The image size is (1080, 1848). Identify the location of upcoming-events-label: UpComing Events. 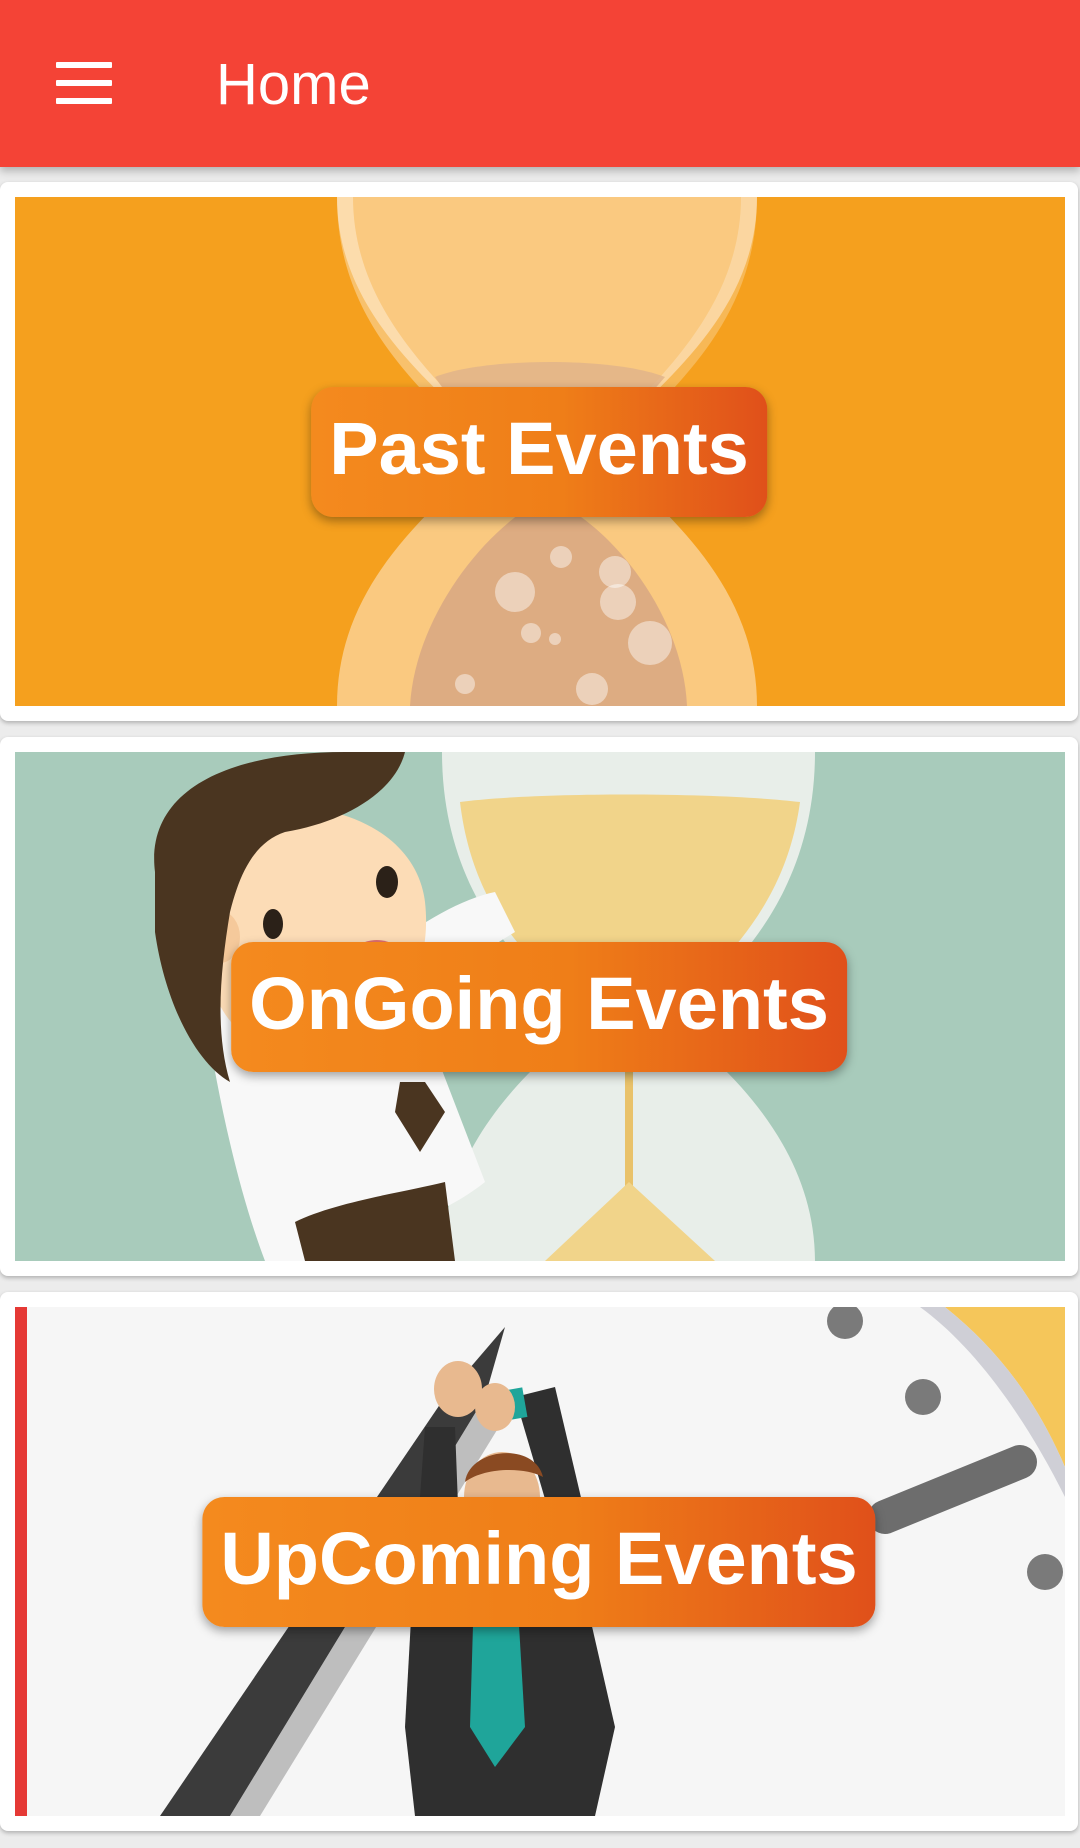
(539, 1561).